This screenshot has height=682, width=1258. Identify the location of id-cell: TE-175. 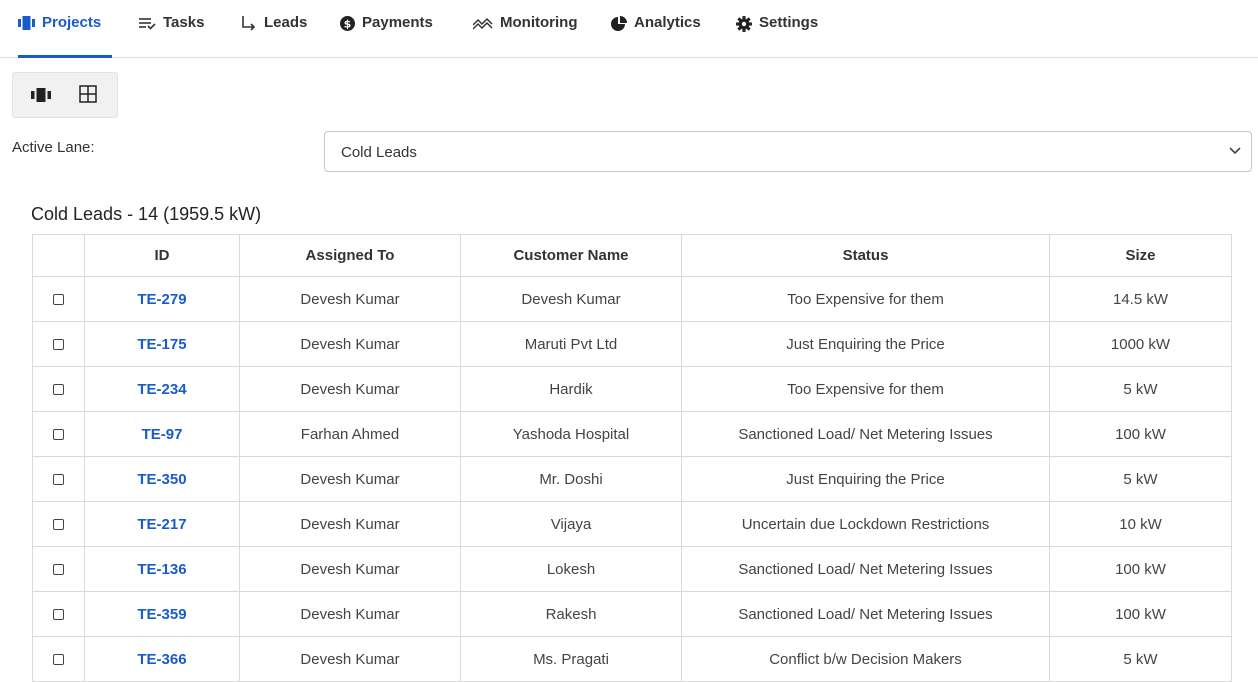
(162, 344).